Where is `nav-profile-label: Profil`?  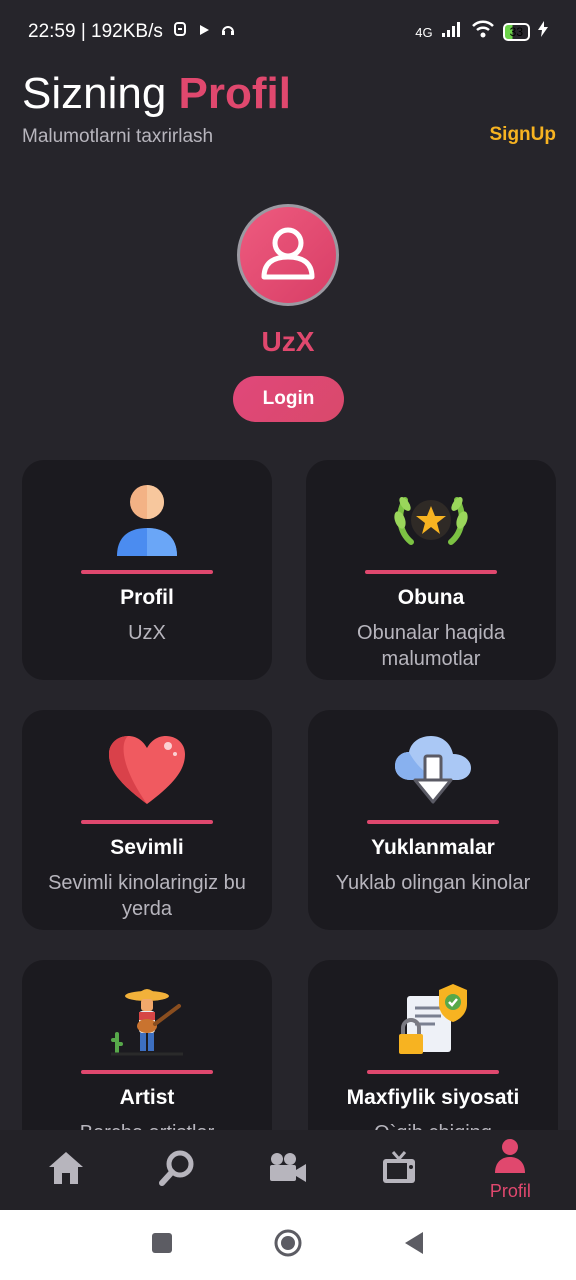 nav-profile-label: Profil is located at coordinates (510, 1191).